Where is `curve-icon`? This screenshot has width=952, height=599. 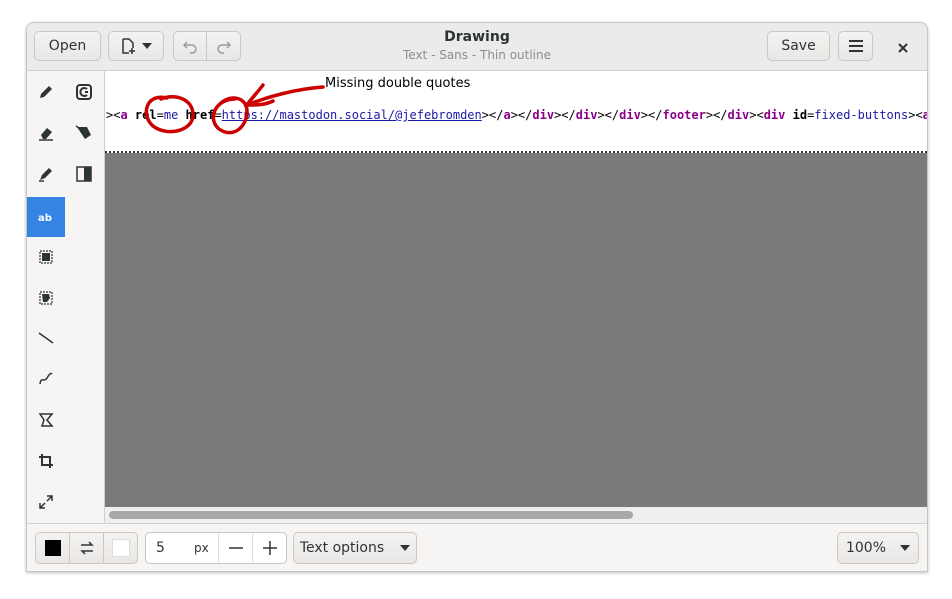
curve-icon is located at coordinates (46, 381).